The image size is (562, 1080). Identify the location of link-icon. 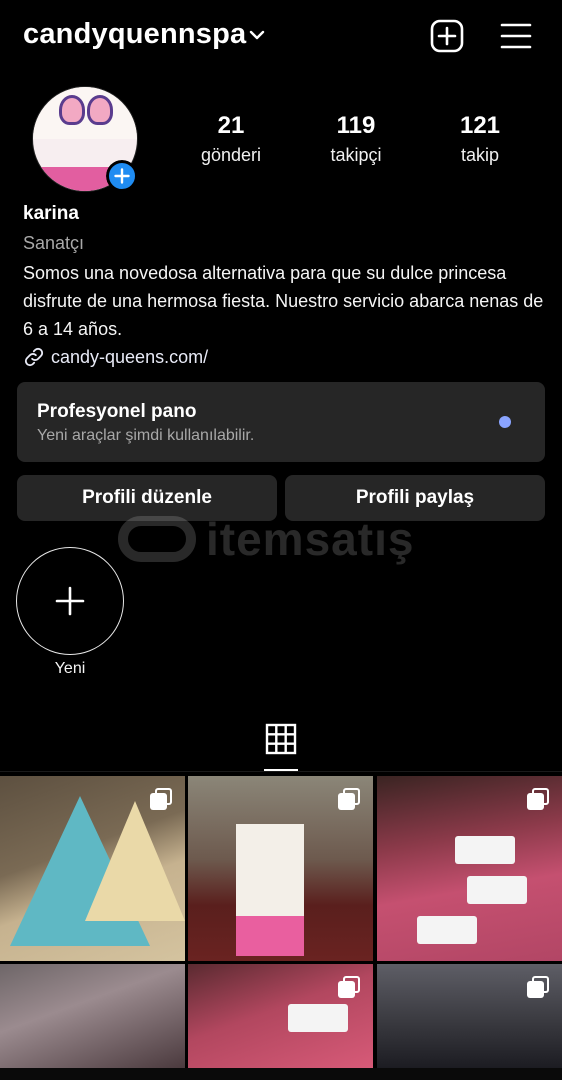
(34, 357).